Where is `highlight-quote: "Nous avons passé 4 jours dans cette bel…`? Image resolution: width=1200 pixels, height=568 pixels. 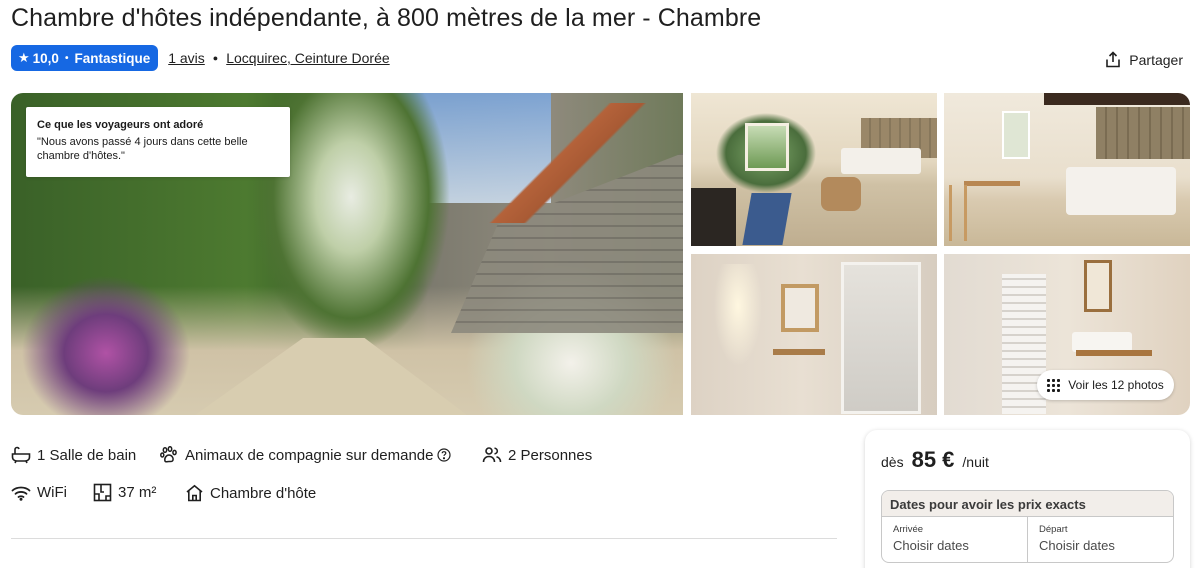
highlight-quote: "Nous avons passé 4 jours dans cette bel… is located at coordinates (142, 149).